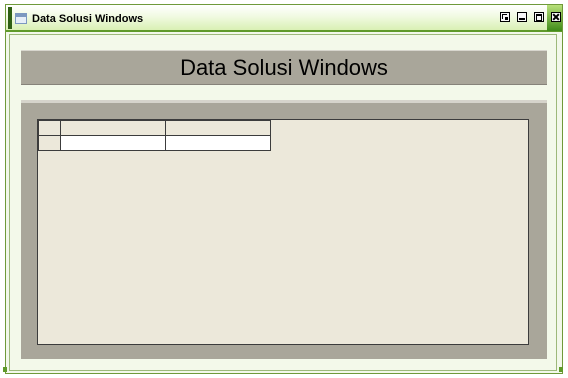  What do you see at coordinates (284, 18) in the screenshot?
I see `title-bar: Data Solusi Windows` at bounding box center [284, 18].